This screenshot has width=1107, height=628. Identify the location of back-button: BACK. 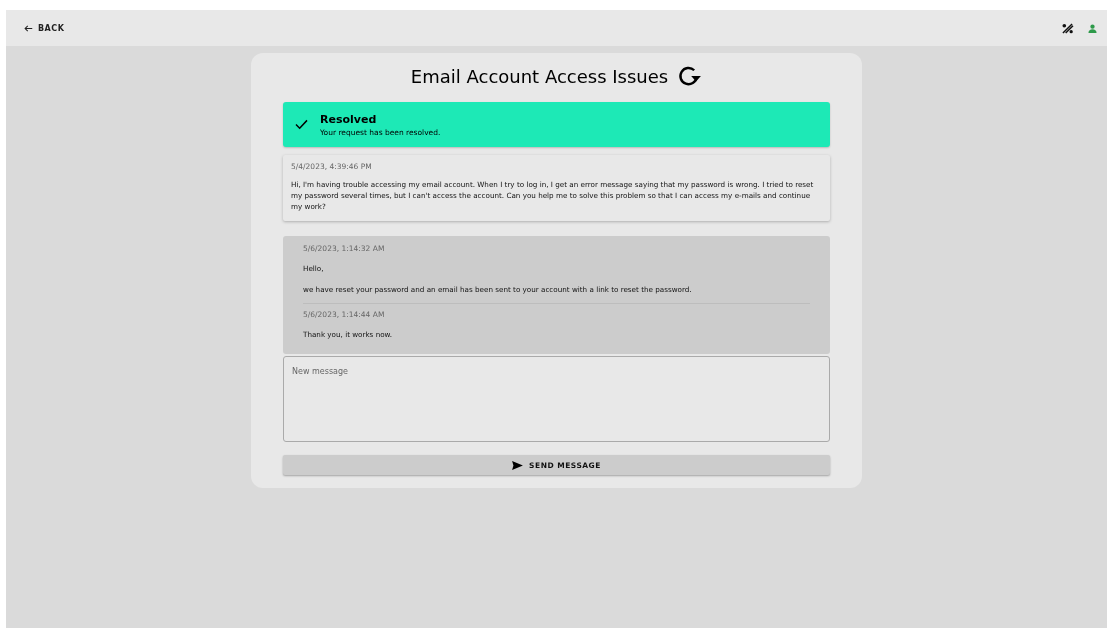
(44, 28).